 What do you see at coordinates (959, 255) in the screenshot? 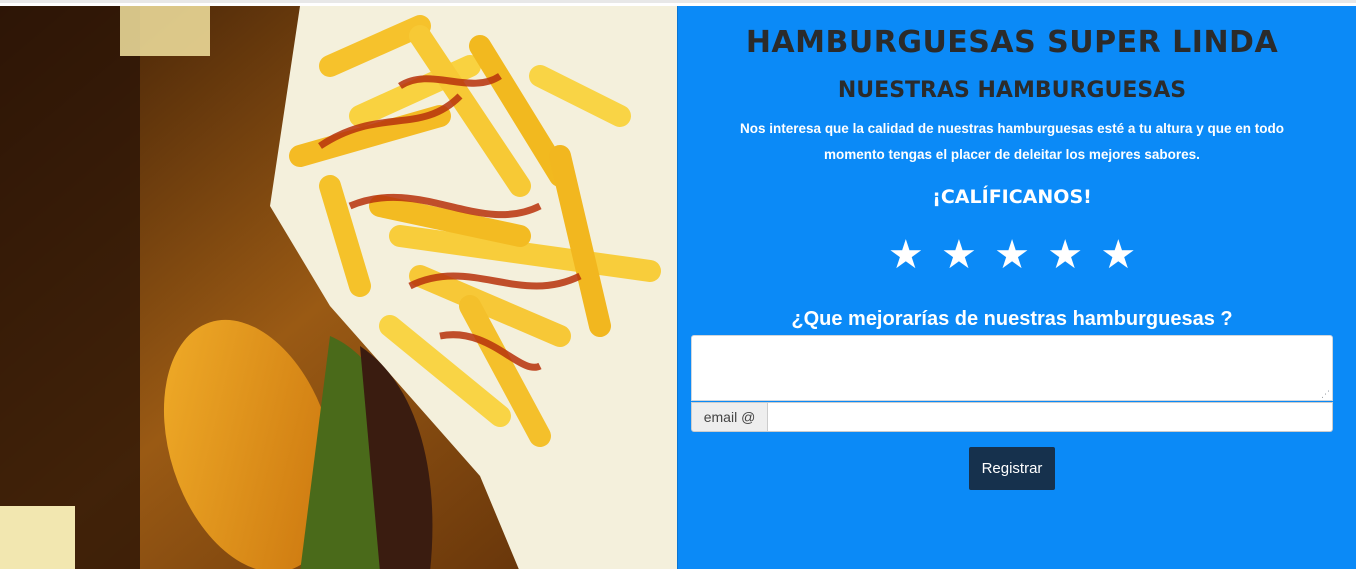
I see `star-icon-2: ★` at bounding box center [959, 255].